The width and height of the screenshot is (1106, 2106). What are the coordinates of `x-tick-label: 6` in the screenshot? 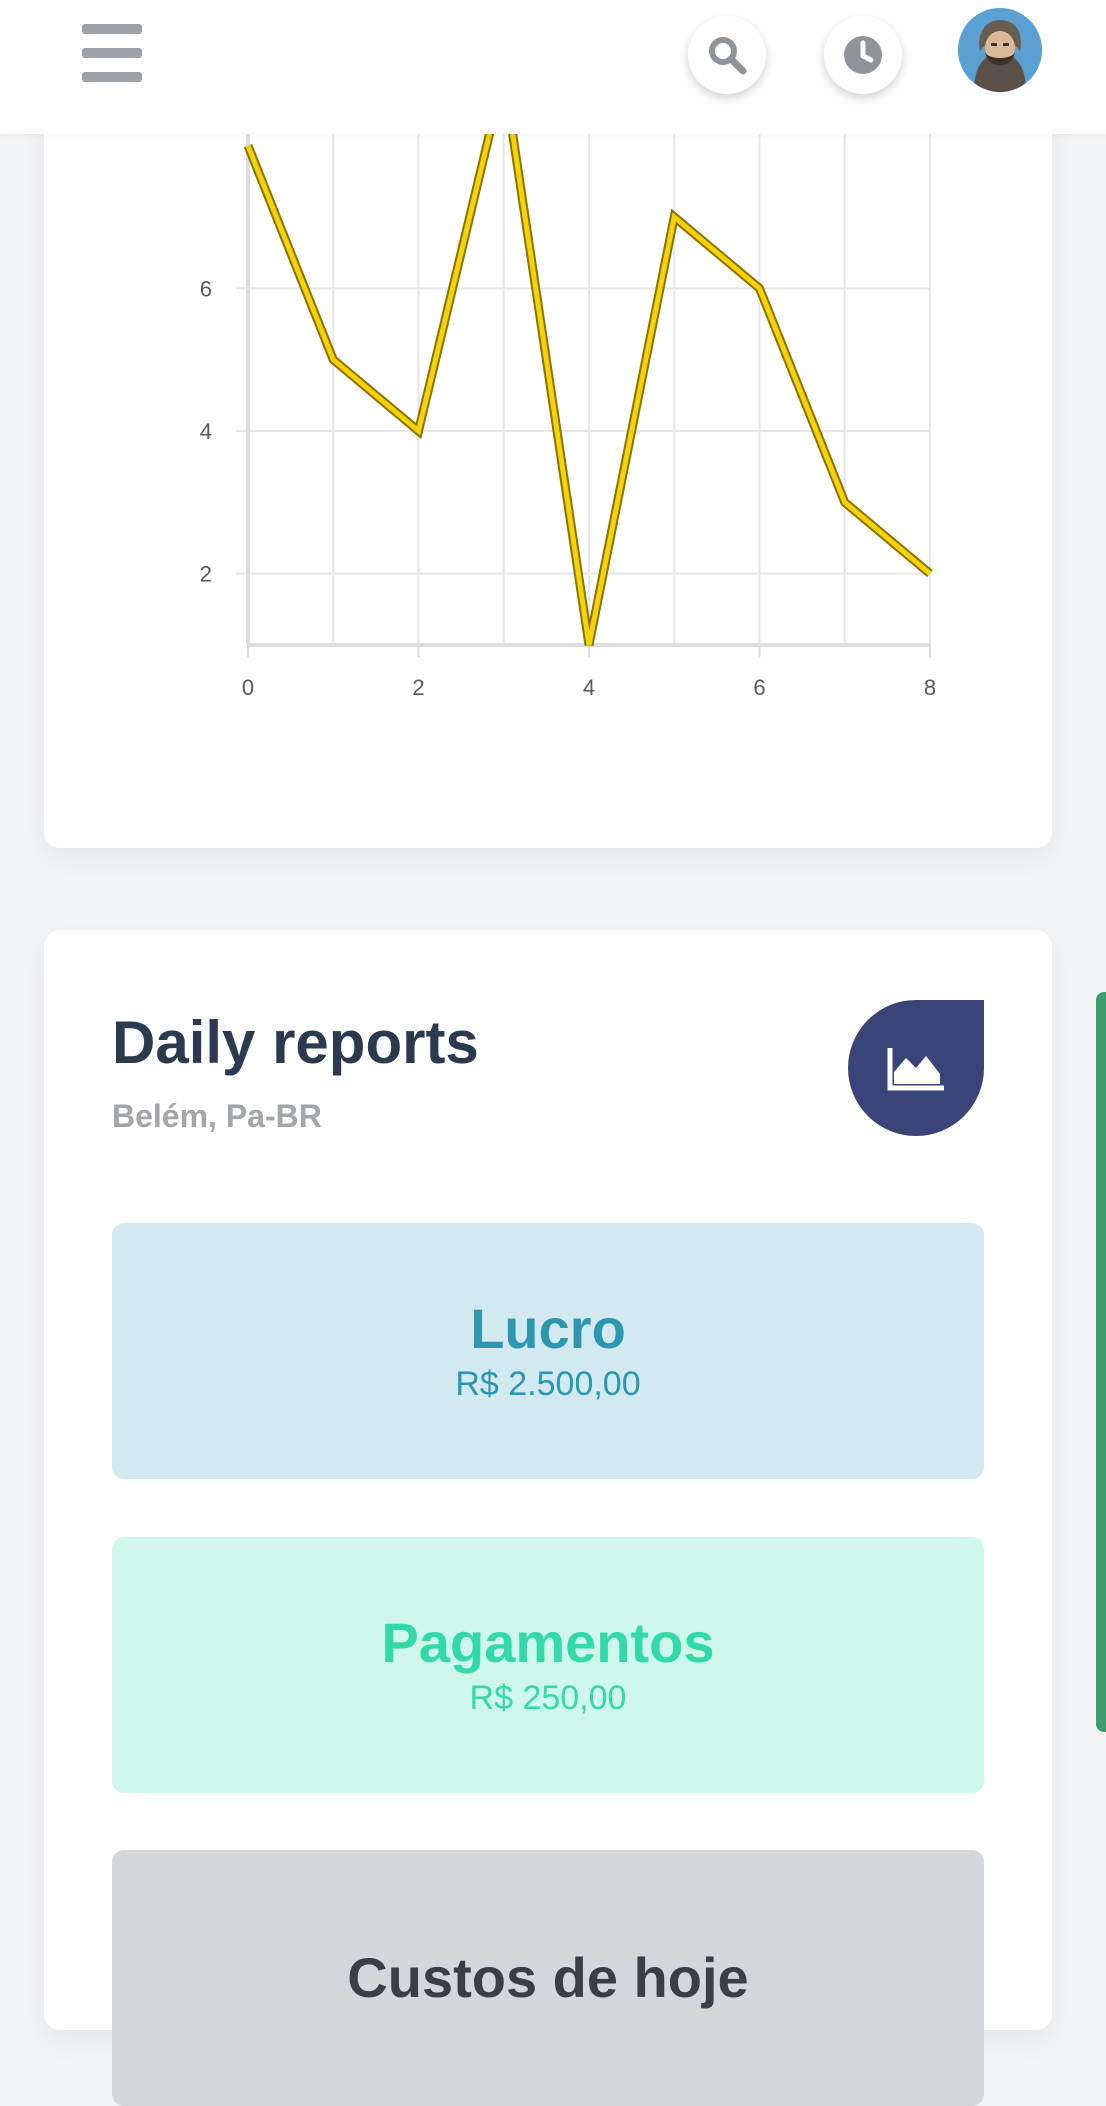 It's located at (759, 687).